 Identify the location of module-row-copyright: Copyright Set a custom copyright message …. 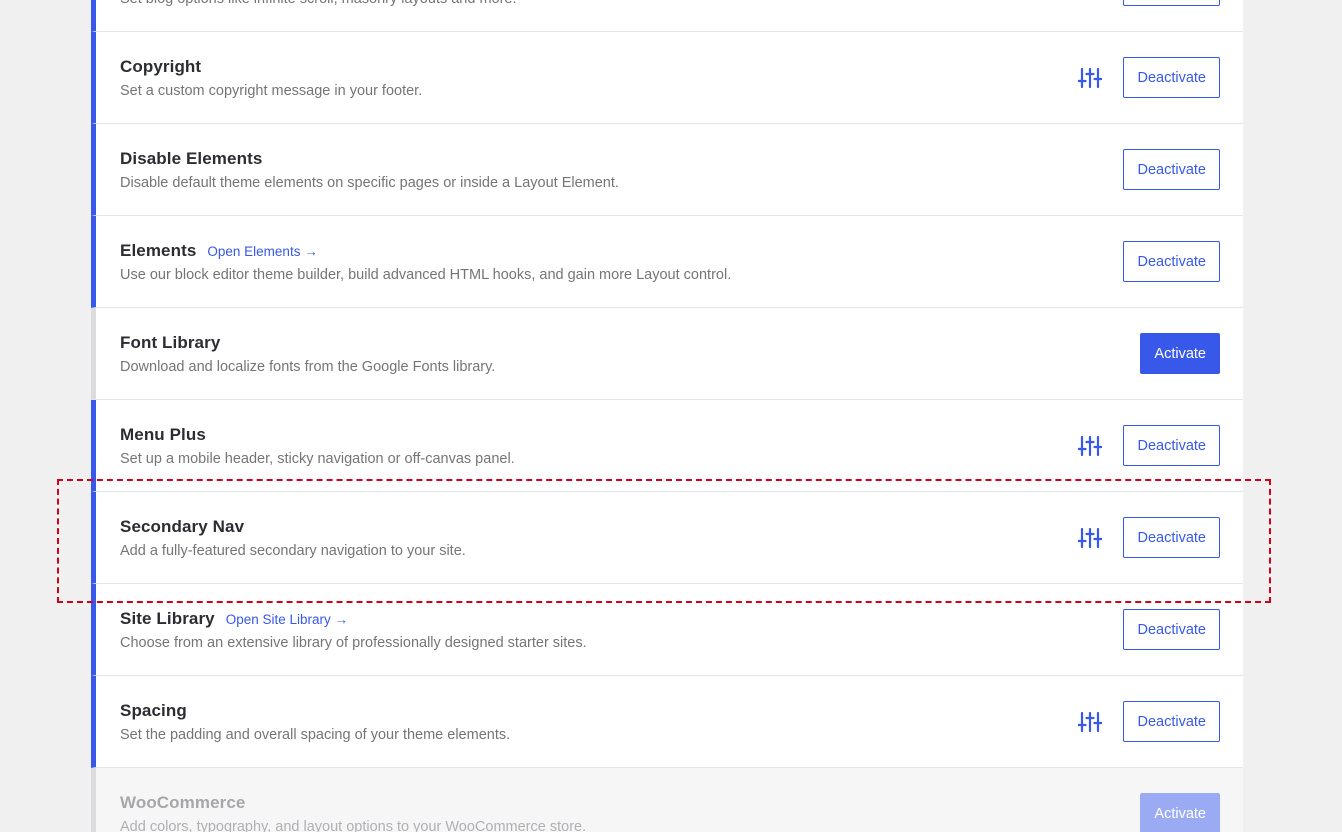
(667, 78).